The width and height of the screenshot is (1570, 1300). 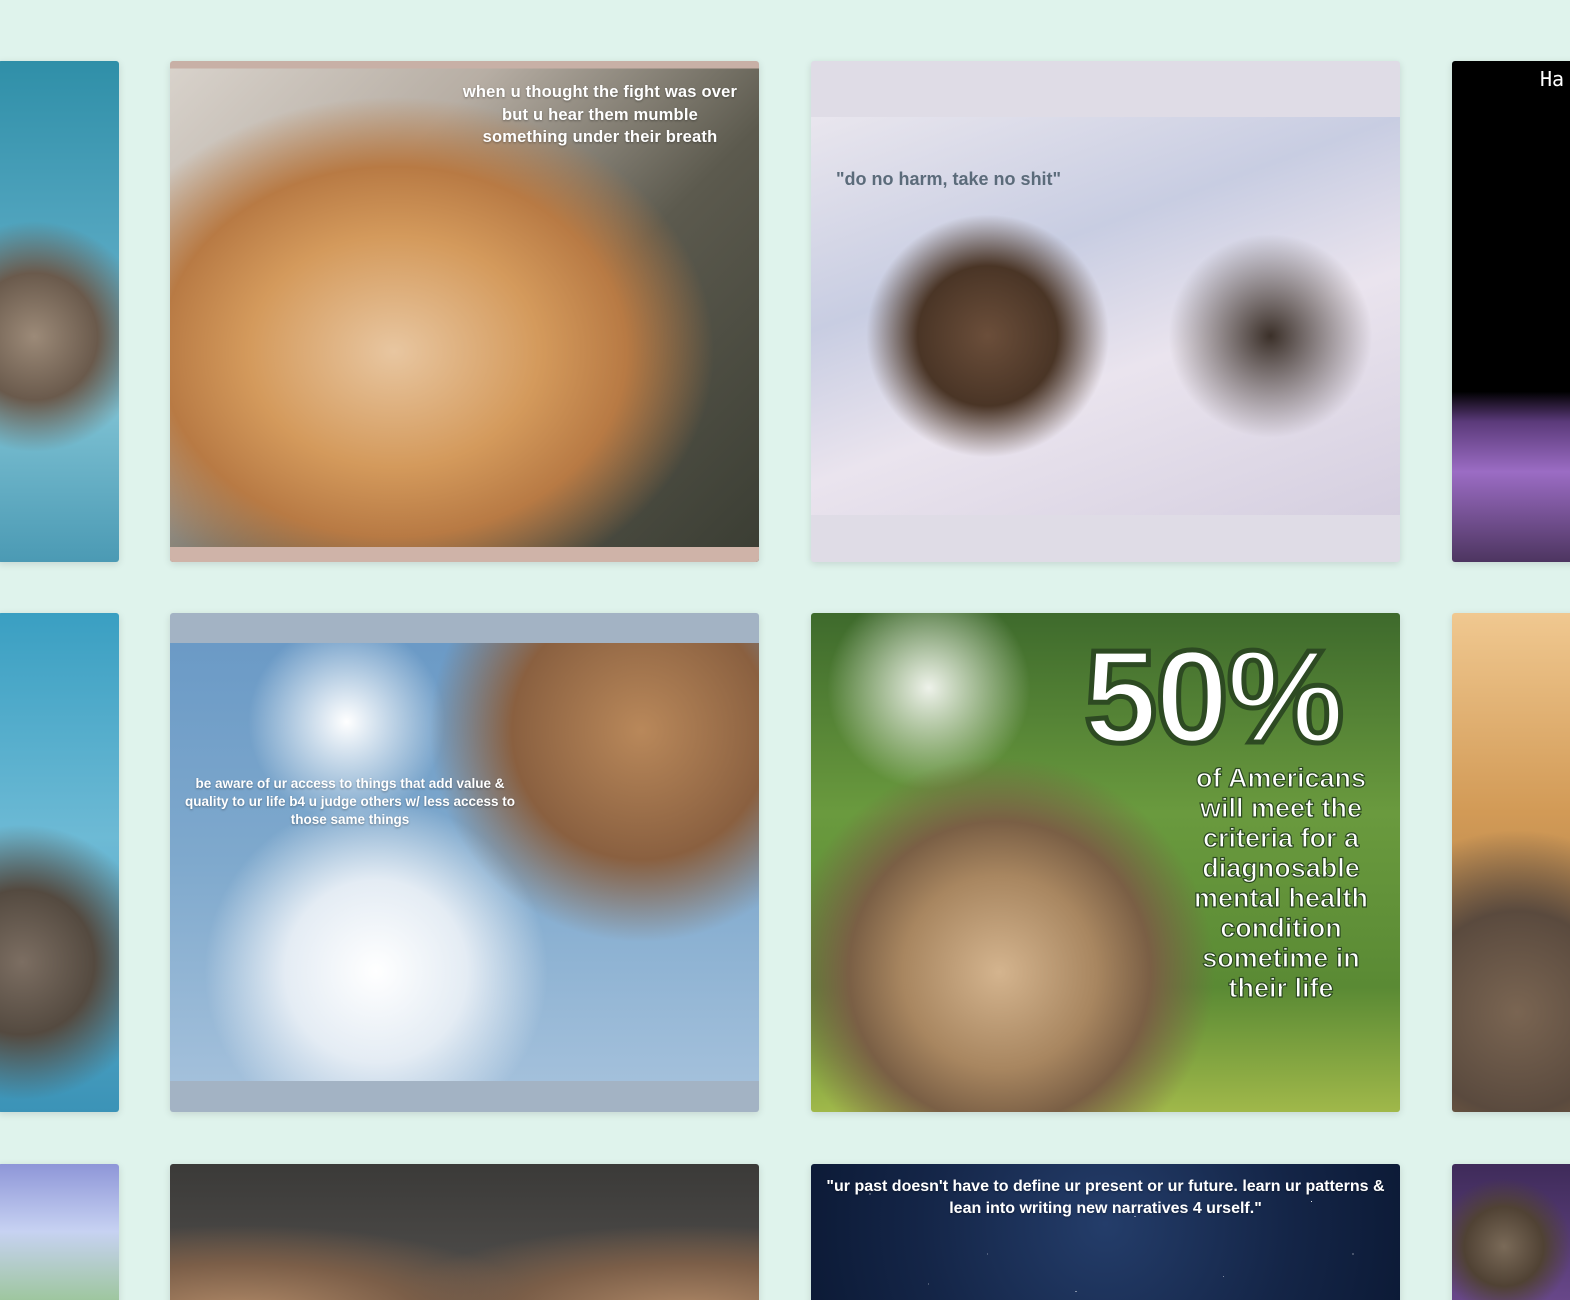 I want to click on tile-caption: Ha, so click(x=1552, y=79).